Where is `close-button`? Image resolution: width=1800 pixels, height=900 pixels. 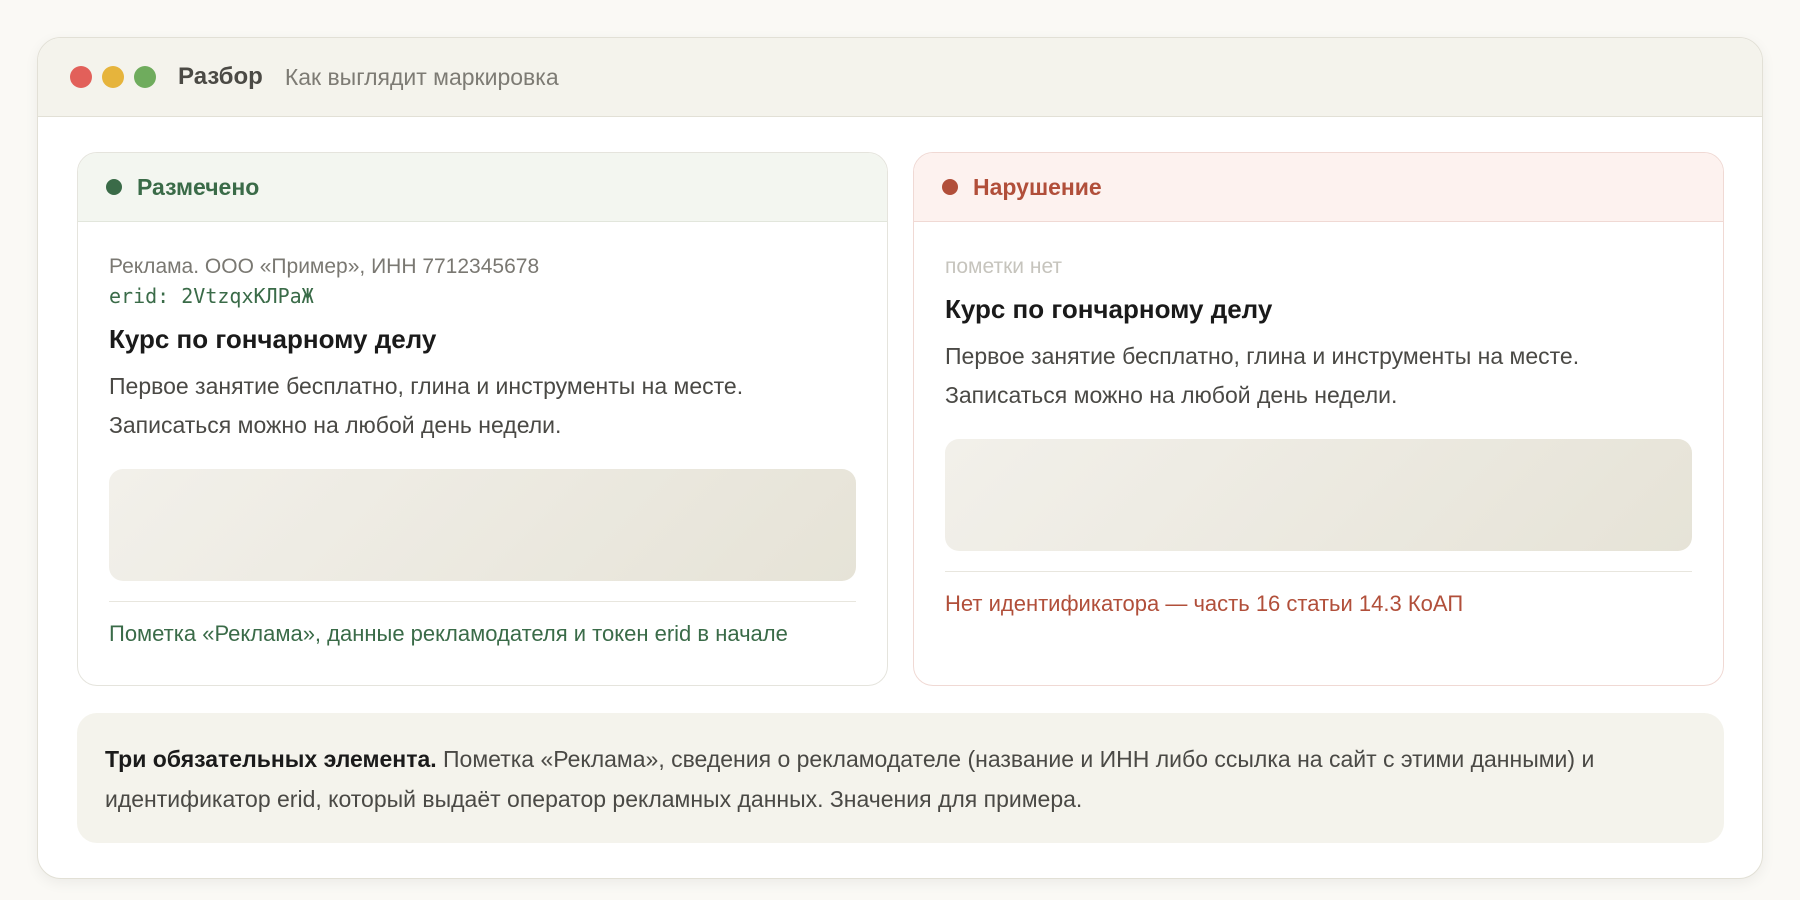 close-button is located at coordinates (81, 77).